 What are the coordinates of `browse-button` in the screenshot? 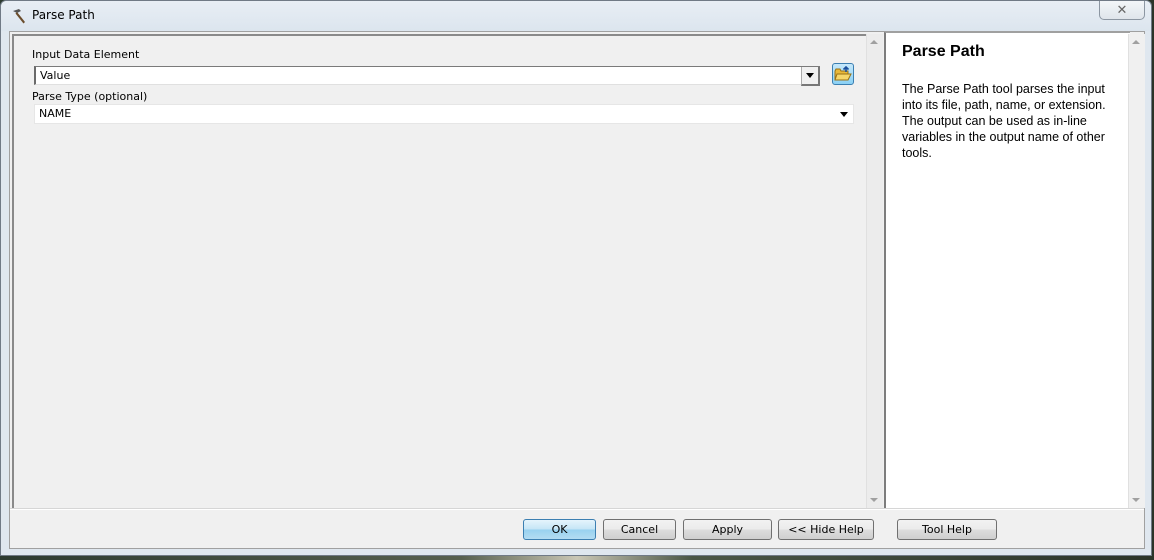 It's located at (843, 74).